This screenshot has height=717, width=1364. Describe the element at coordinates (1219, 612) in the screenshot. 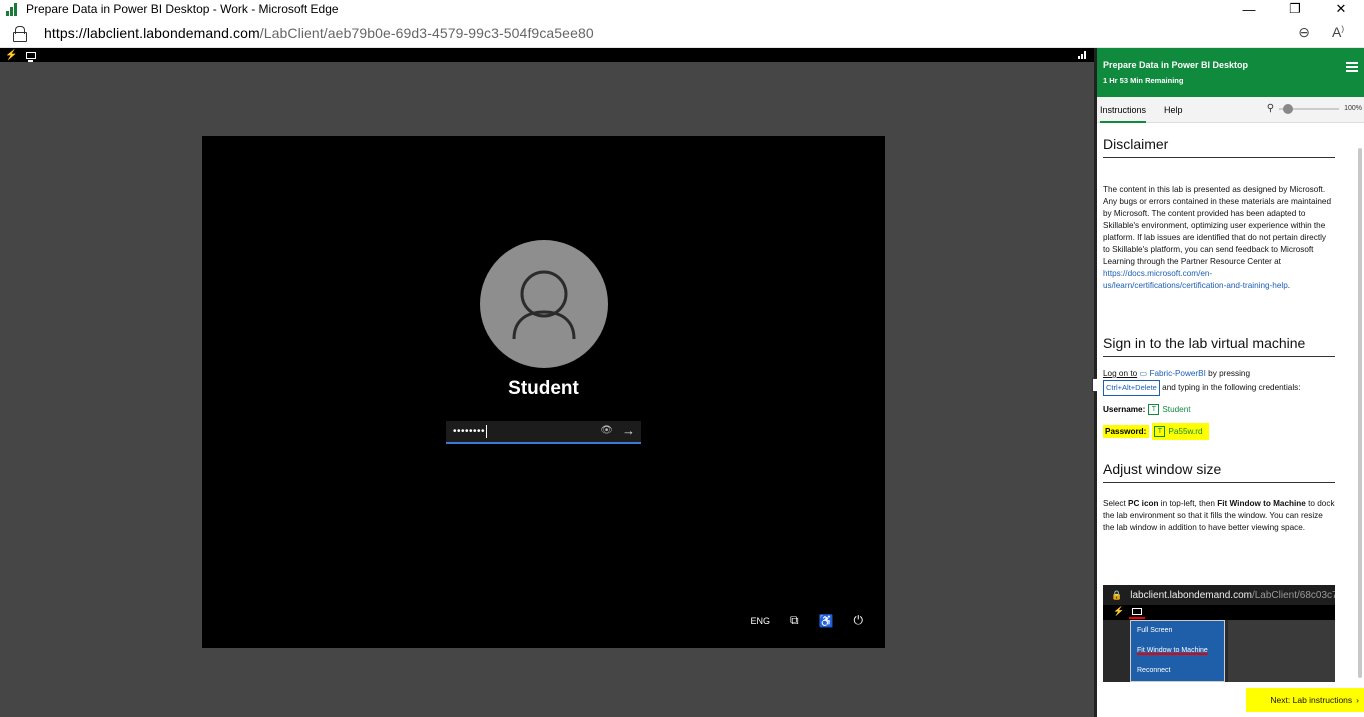

I see `thumb-vm-toolbar: ⚡` at that location.